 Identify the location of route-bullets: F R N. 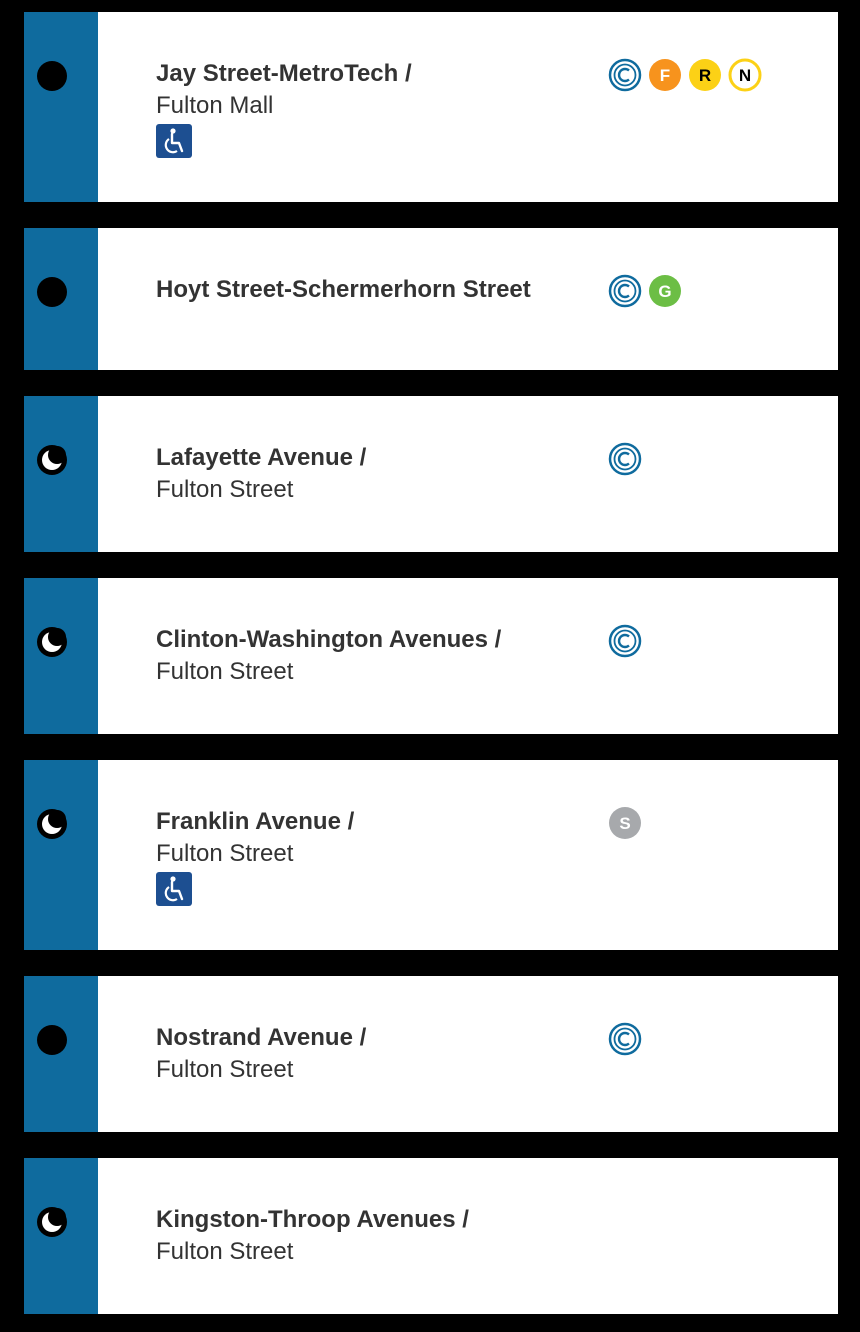
(685, 75).